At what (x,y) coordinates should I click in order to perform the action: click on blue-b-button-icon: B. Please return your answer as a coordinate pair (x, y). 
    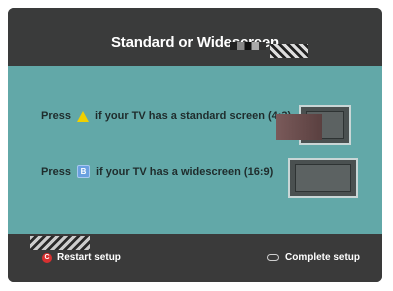
    Looking at the image, I should click on (83, 171).